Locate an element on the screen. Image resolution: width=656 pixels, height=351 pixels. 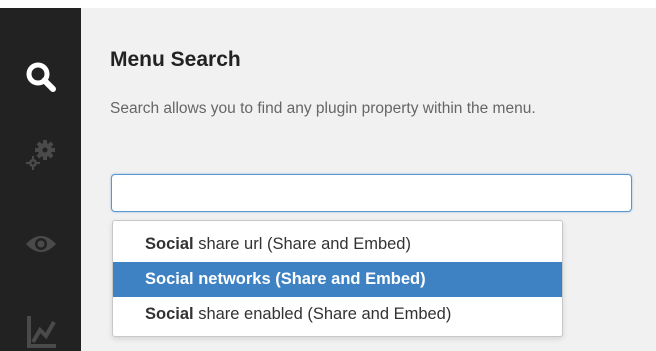
top-strip is located at coordinates (328, 4).